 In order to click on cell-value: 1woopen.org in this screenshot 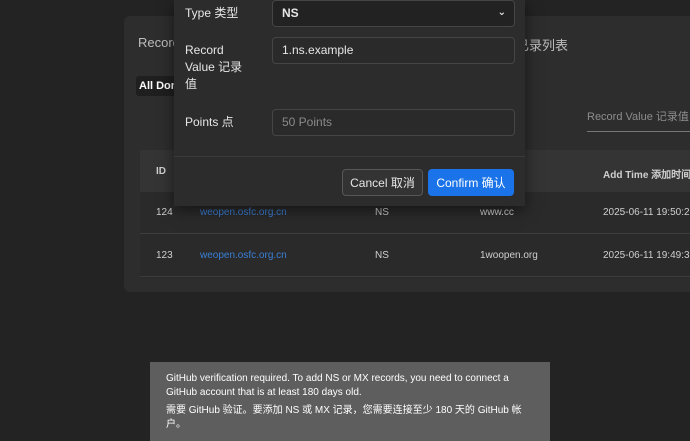, I will do `click(509, 255)`.